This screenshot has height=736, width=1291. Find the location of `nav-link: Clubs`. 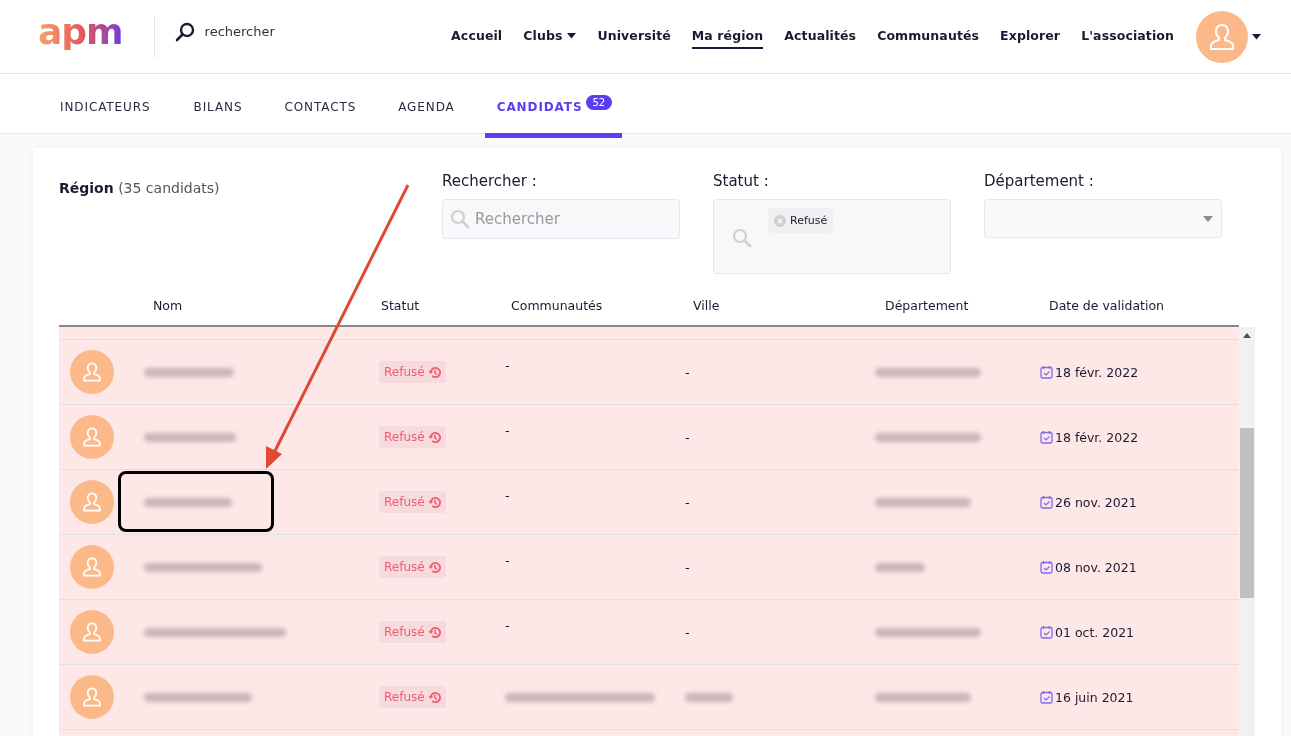

nav-link: Clubs is located at coordinates (550, 36).